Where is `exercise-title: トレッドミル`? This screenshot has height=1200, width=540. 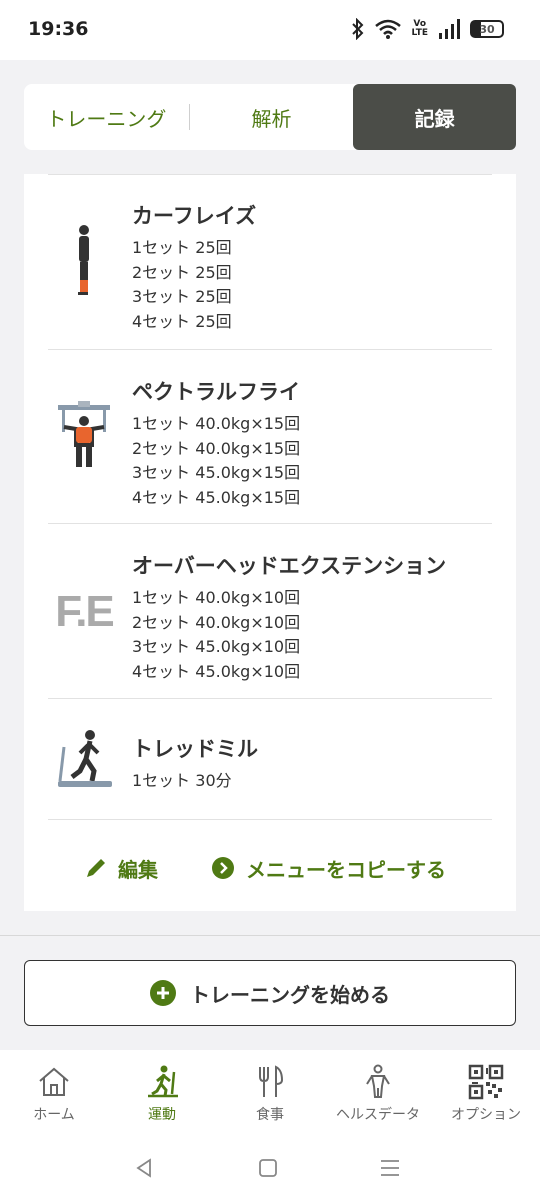
exercise-title: トレッドミル is located at coordinates (195, 749).